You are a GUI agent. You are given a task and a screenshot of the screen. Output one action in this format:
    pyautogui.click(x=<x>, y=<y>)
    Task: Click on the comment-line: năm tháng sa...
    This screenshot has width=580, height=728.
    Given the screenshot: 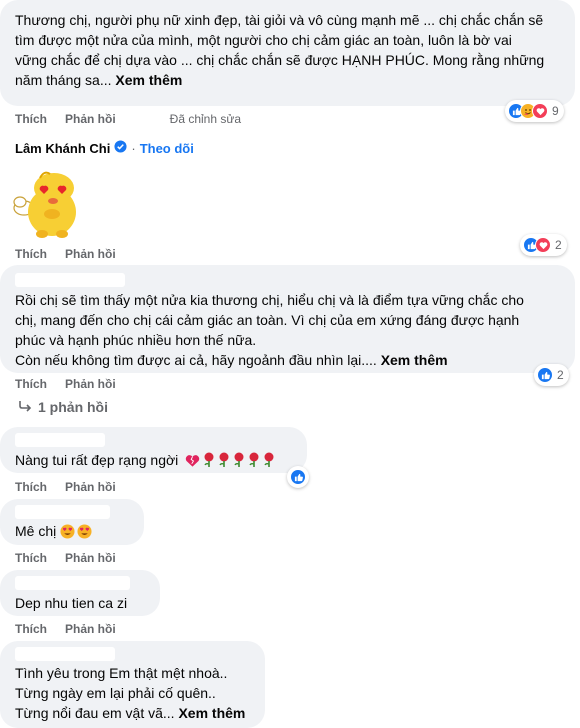 What is the action you would take?
    pyautogui.click(x=63, y=80)
    